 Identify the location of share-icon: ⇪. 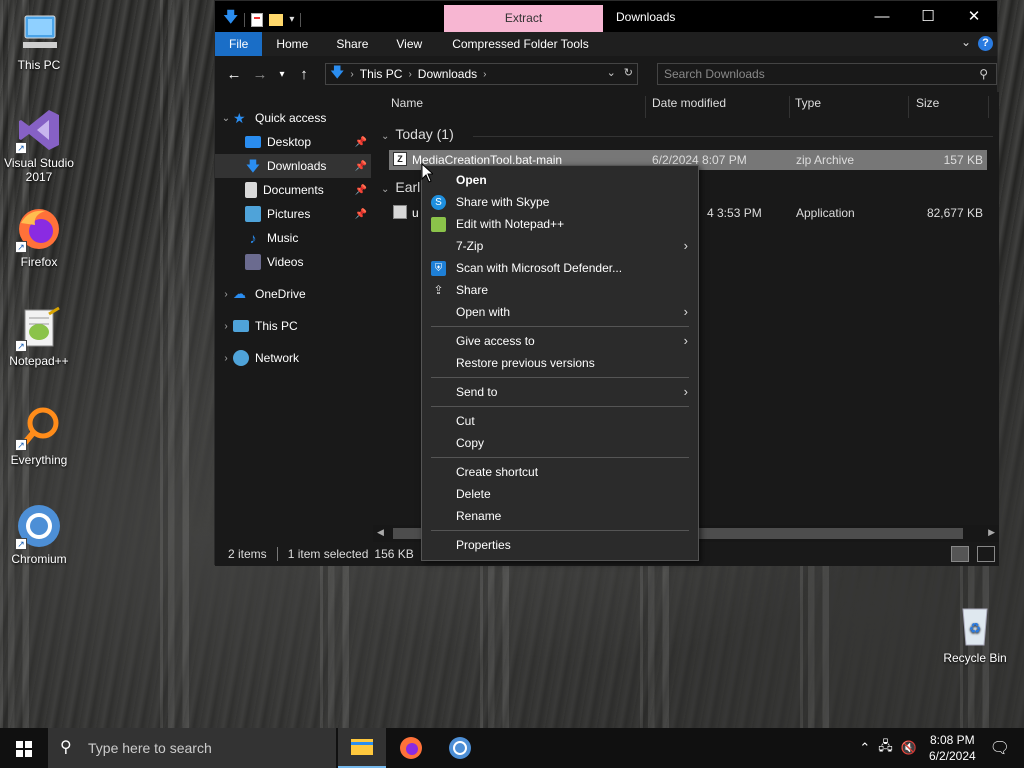
(438, 290).